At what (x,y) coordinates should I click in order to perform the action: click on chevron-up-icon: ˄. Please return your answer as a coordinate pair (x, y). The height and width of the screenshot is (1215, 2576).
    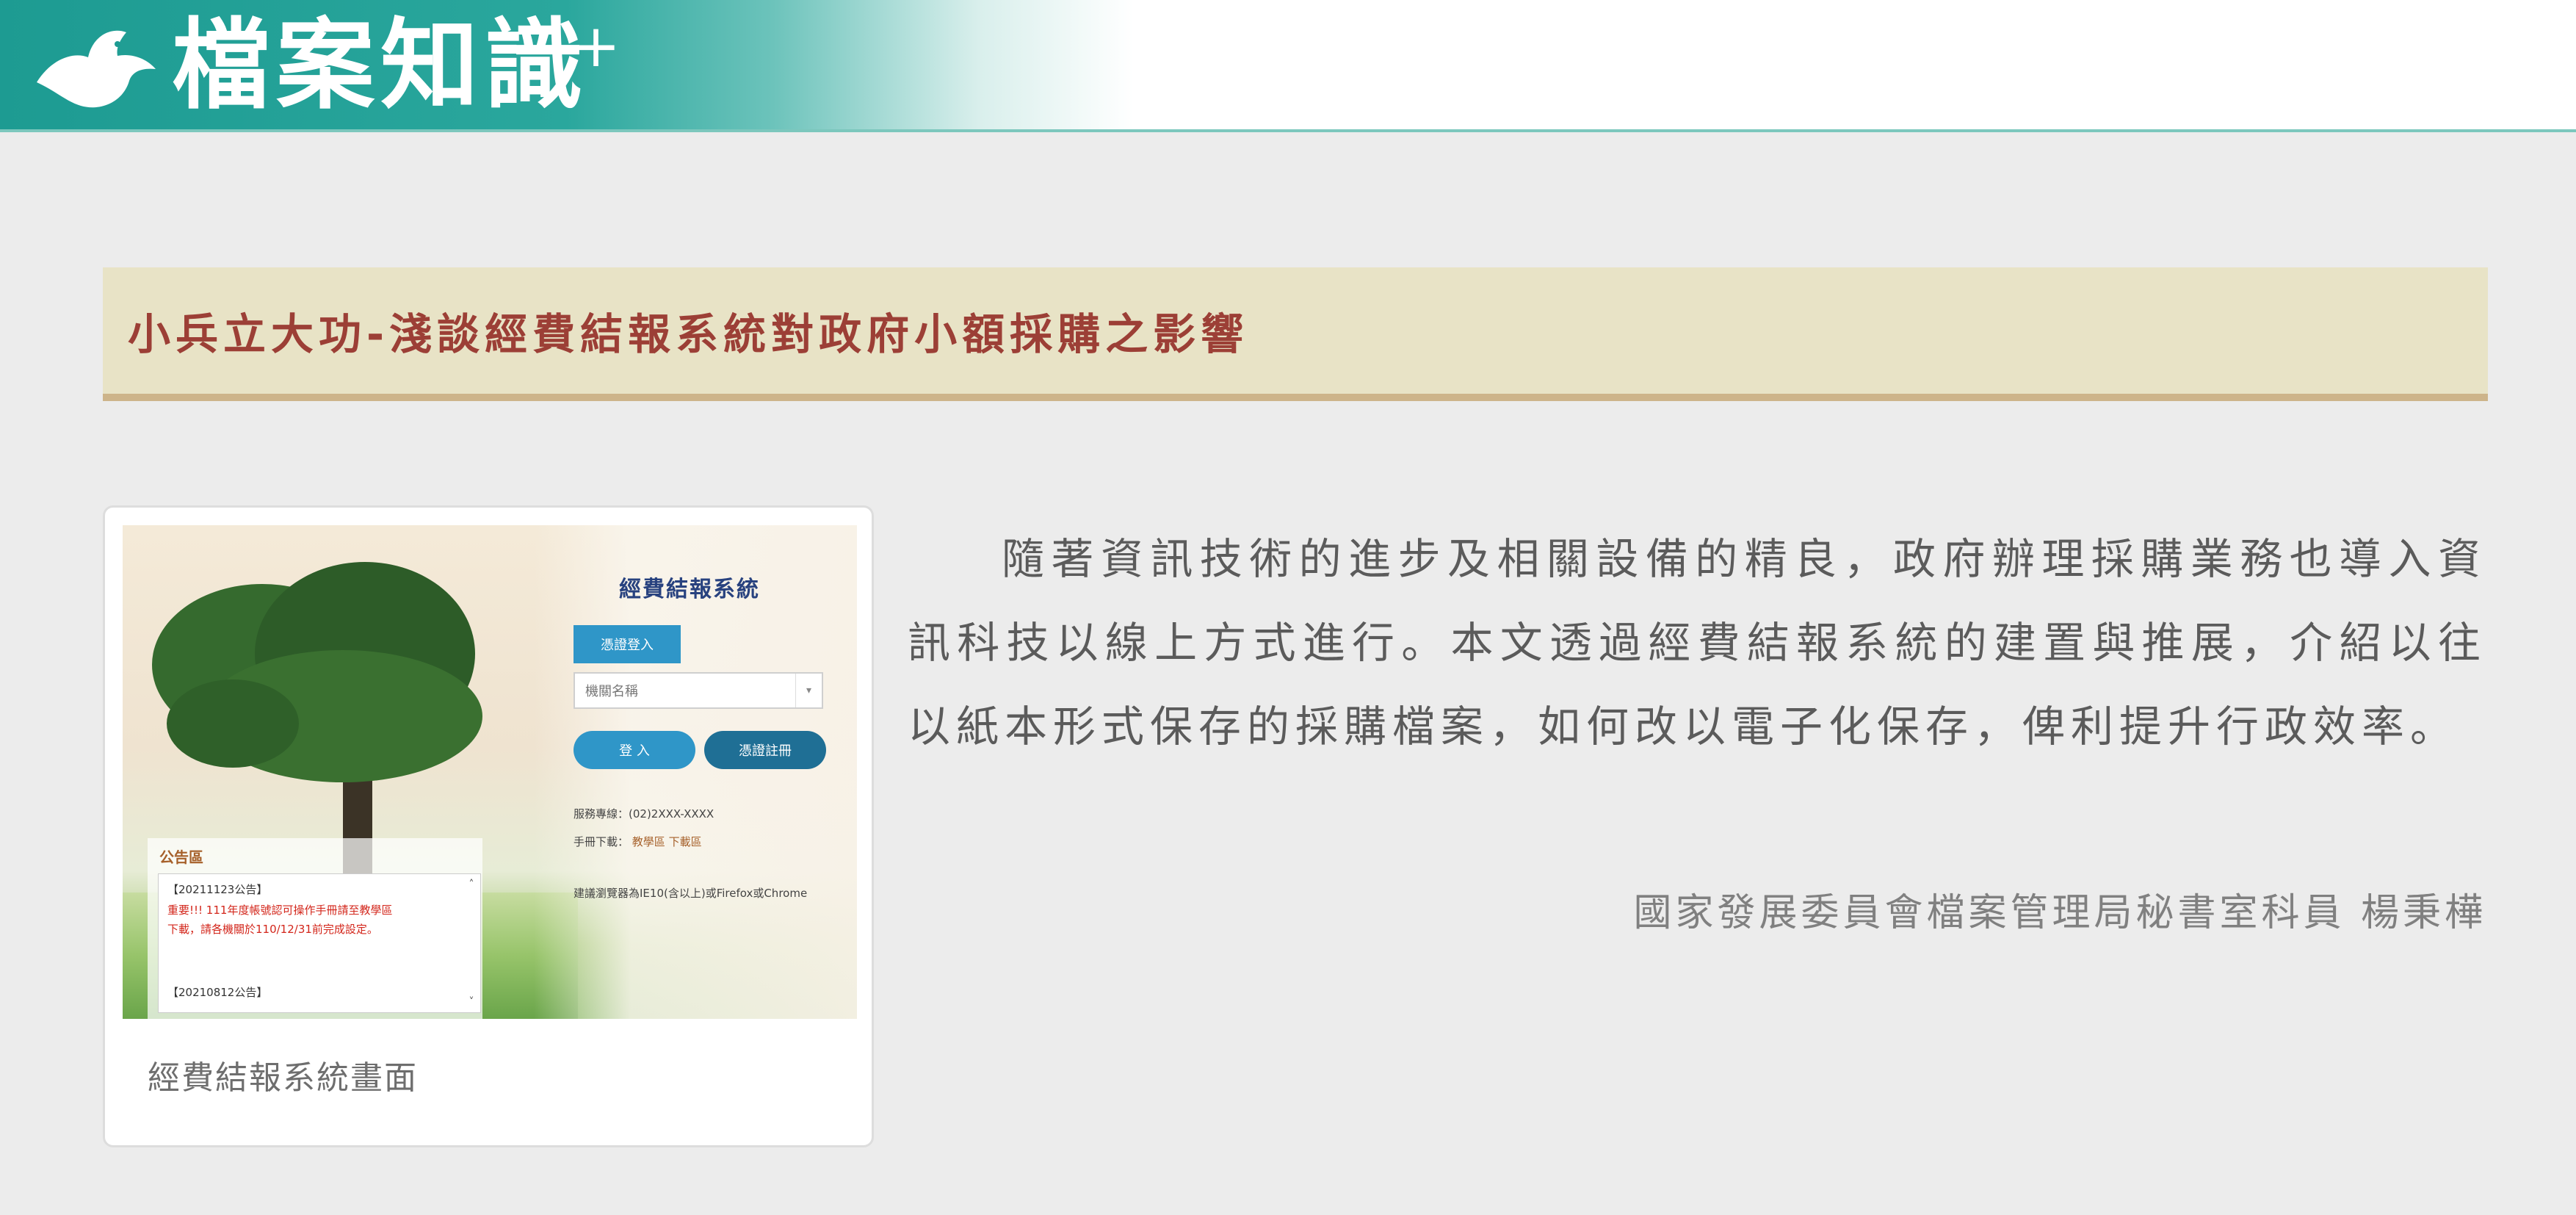
    Looking at the image, I should click on (471, 884).